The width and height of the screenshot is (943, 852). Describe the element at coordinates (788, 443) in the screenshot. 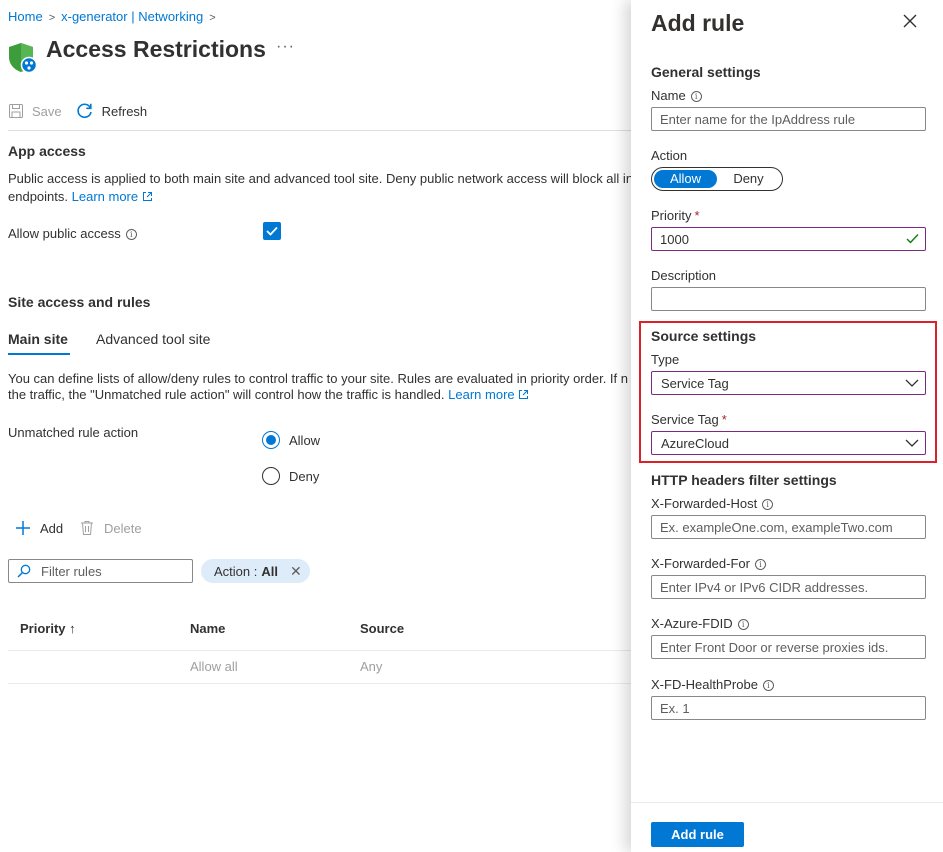

I see `service-tag-select: AzureCloud` at that location.